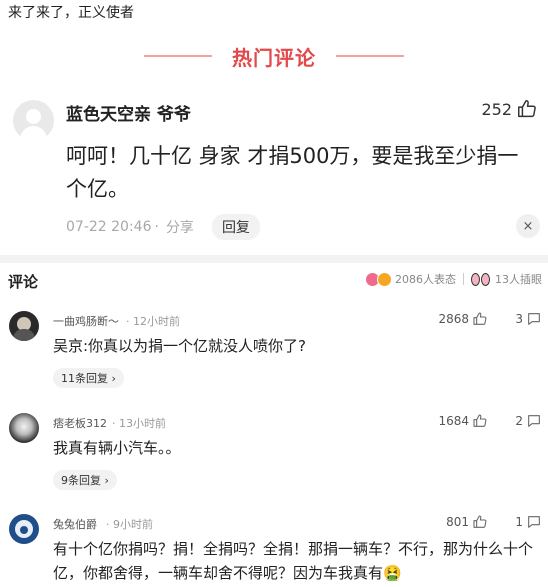  I want to click on comment-text: 吴京:你真以为捐一个亿就没人喷你了?, so click(180, 346).